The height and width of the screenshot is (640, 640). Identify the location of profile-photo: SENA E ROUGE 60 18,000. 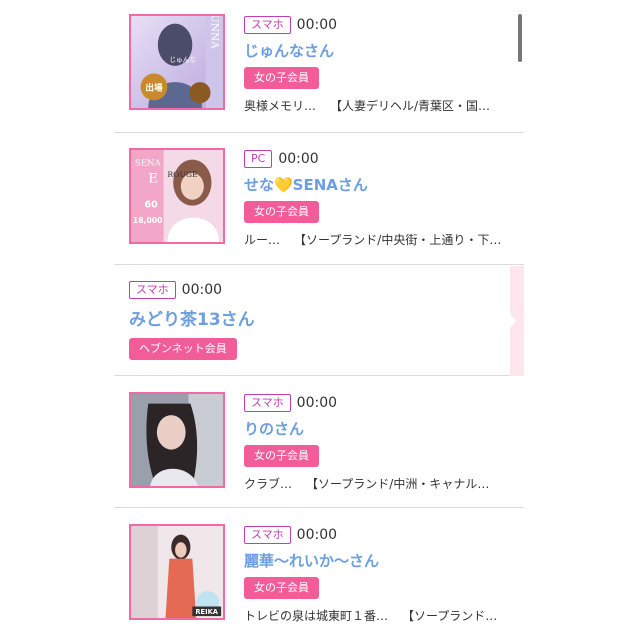
(177, 196).